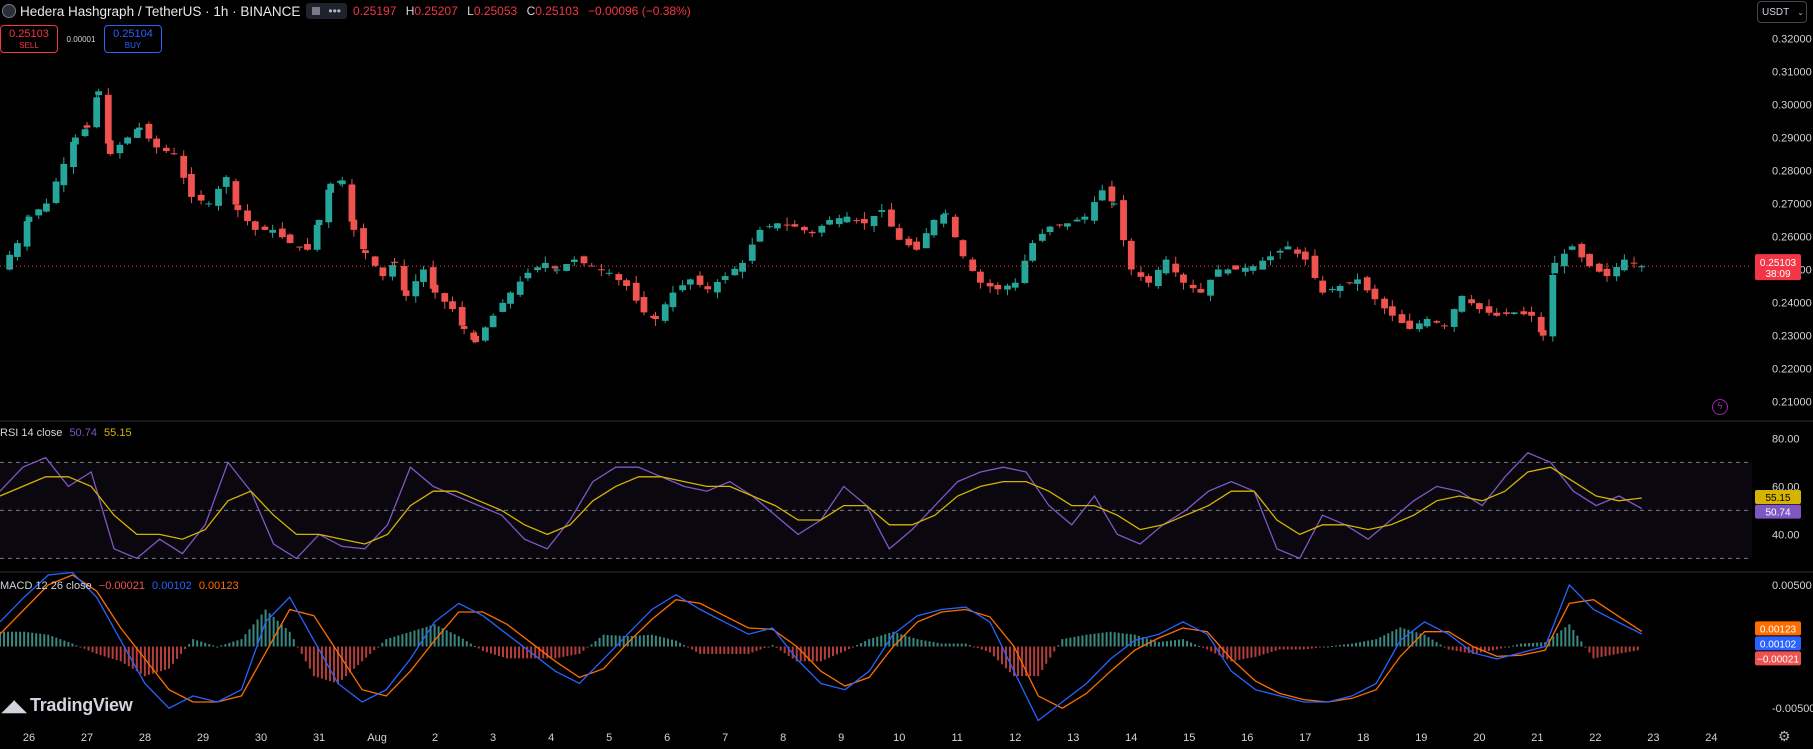 The image size is (1813, 749). Describe the element at coordinates (133, 39) in the screenshot. I see `buy-button: 0.25104 BUY` at that location.